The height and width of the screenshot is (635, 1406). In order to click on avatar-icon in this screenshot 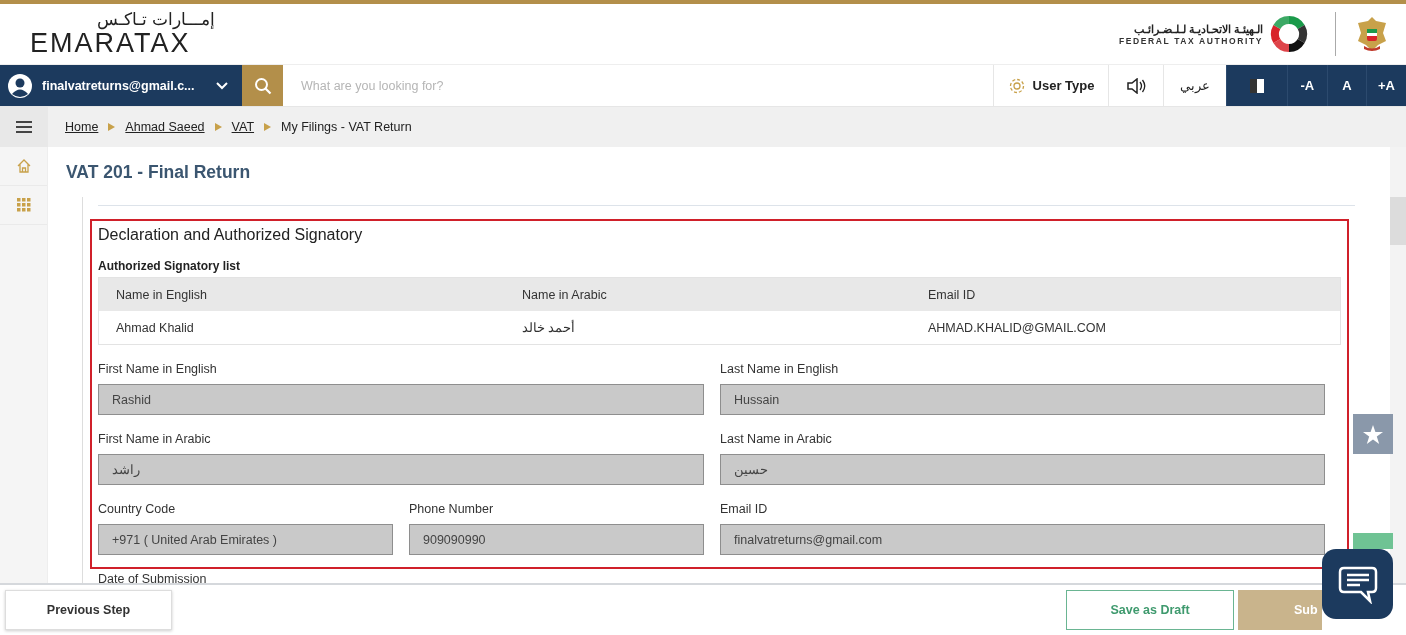, I will do `click(20, 85)`.